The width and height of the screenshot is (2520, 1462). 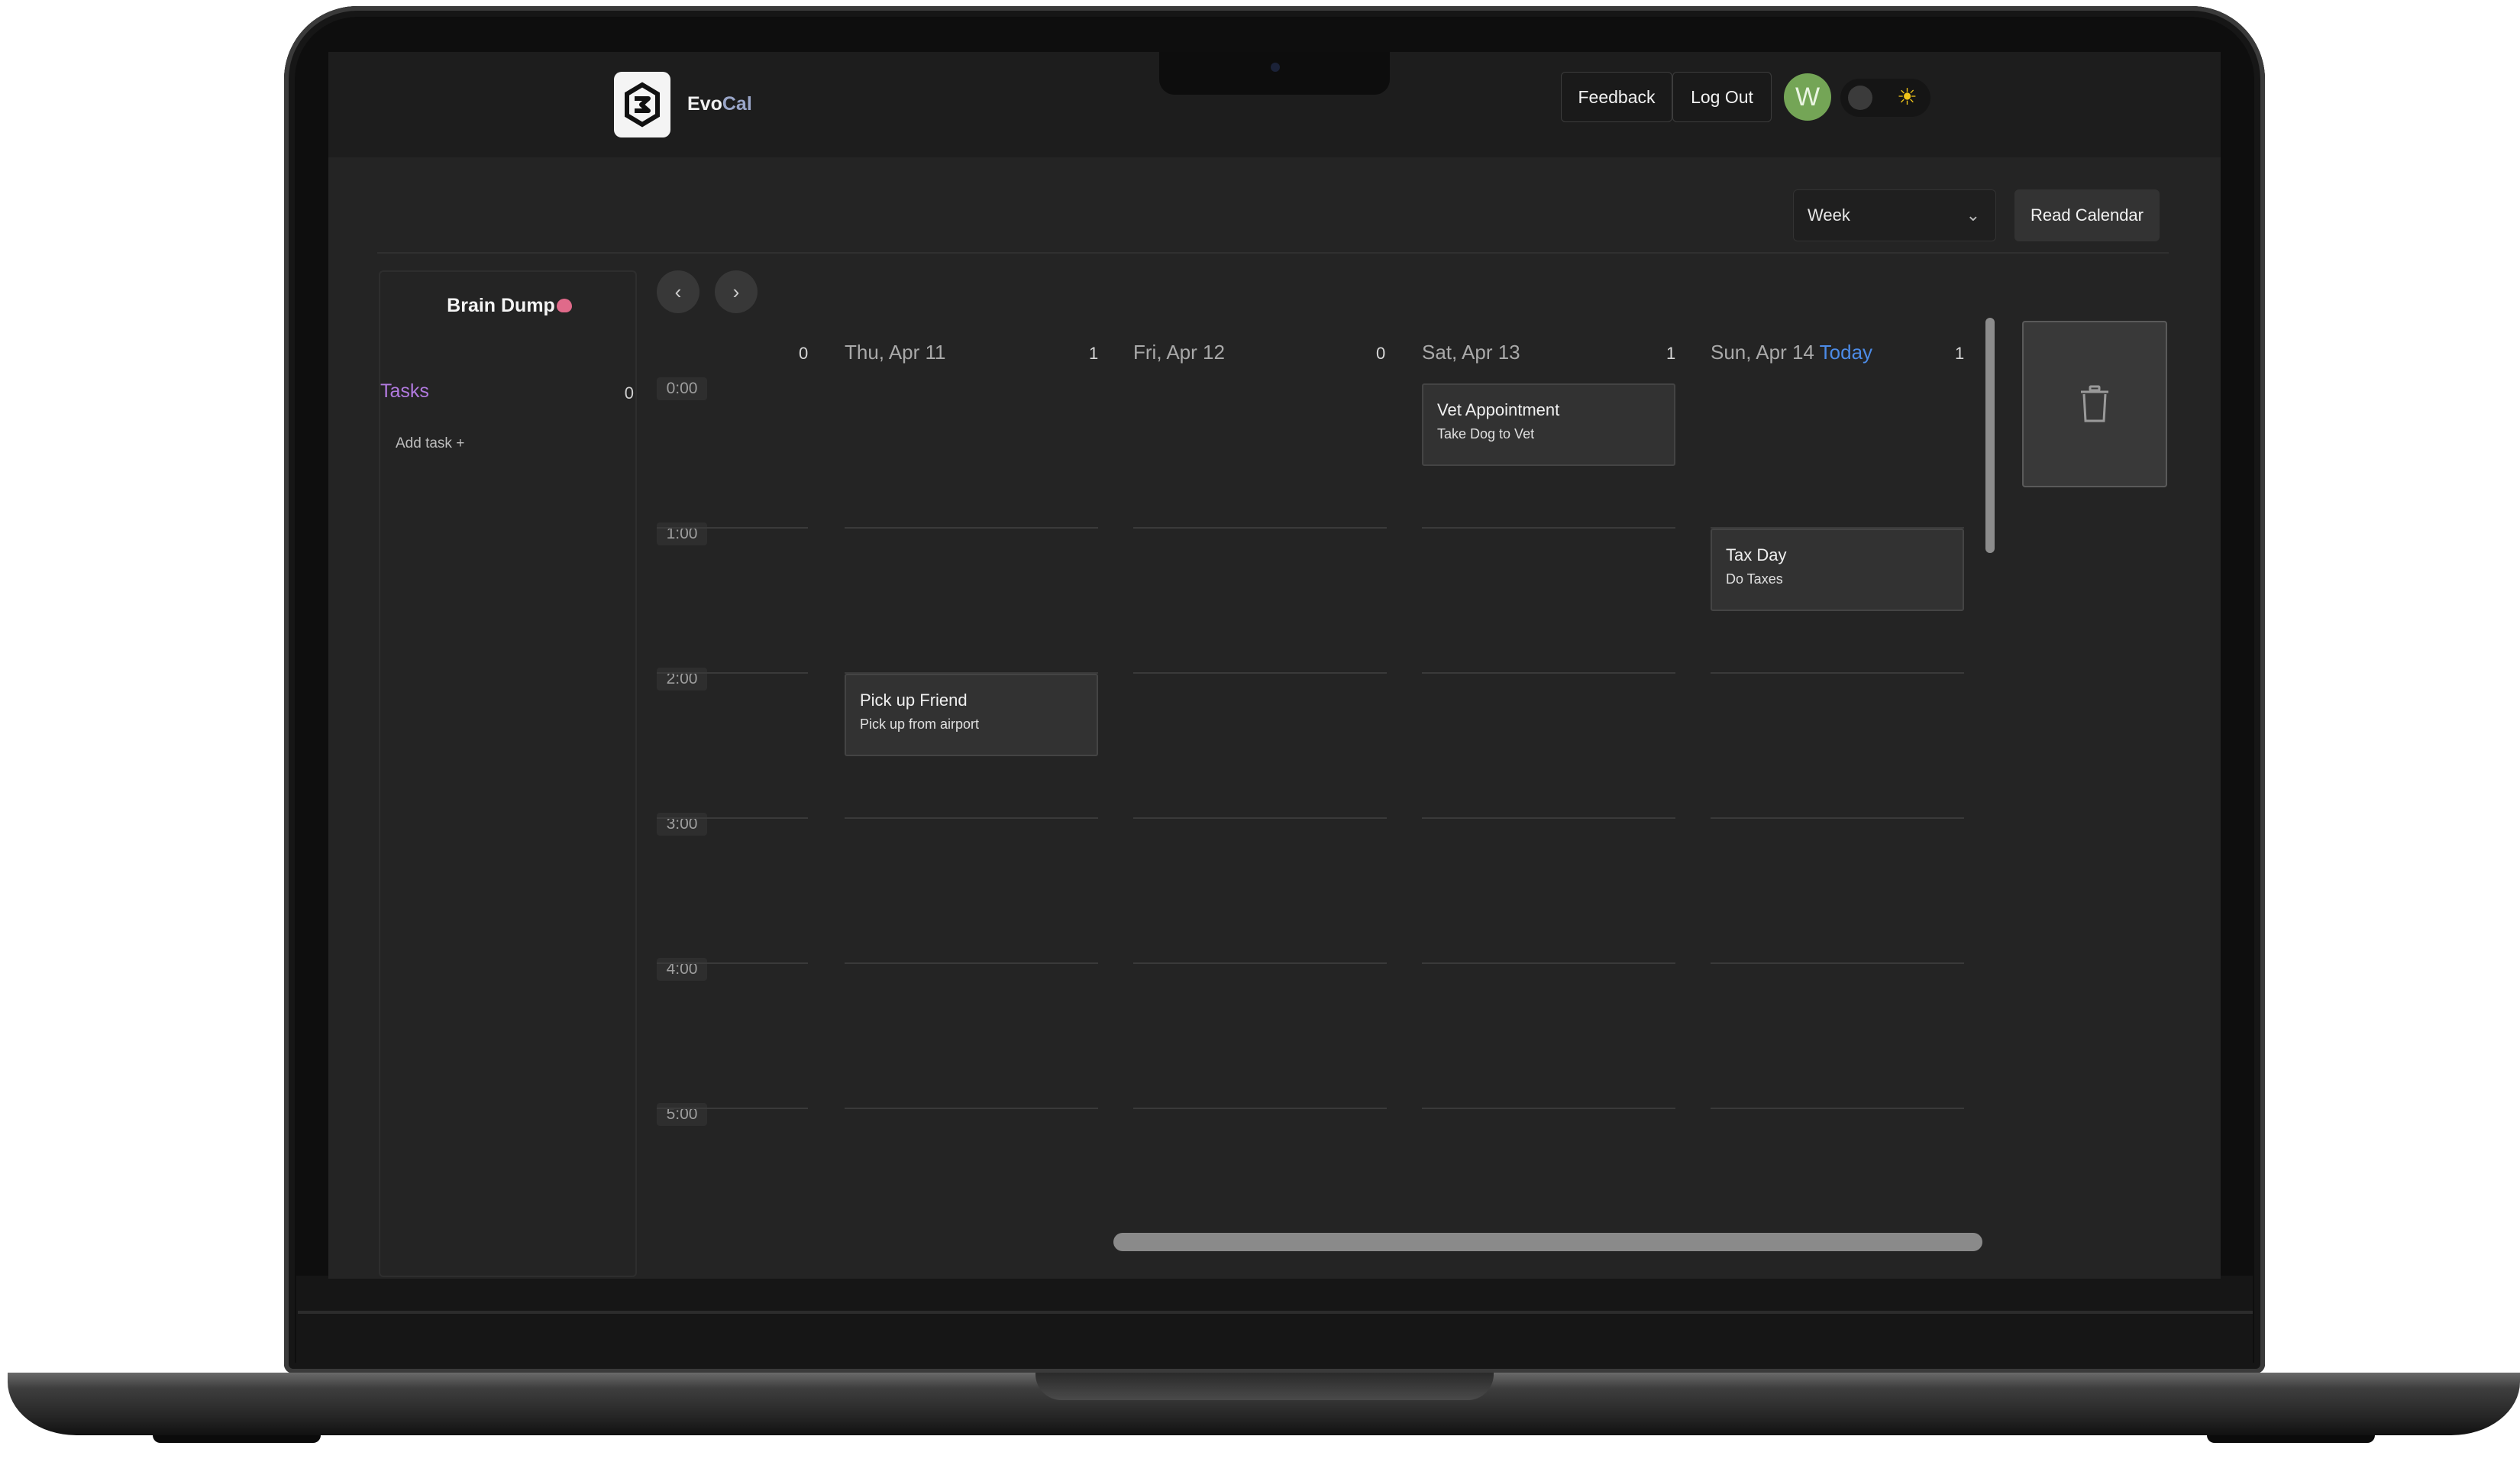 What do you see at coordinates (1486, 434) in the screenshot?
I see `event-description: Take Dog to Vet` at bounding box center [1486, 434].